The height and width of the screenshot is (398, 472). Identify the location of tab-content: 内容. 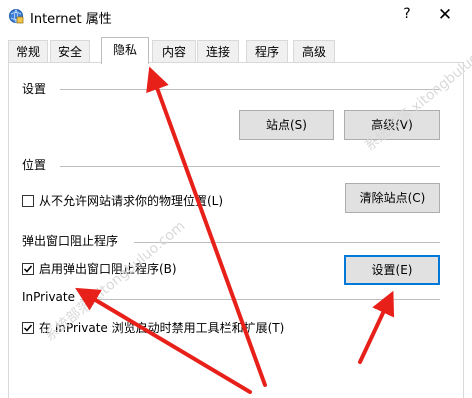
(174, 51).